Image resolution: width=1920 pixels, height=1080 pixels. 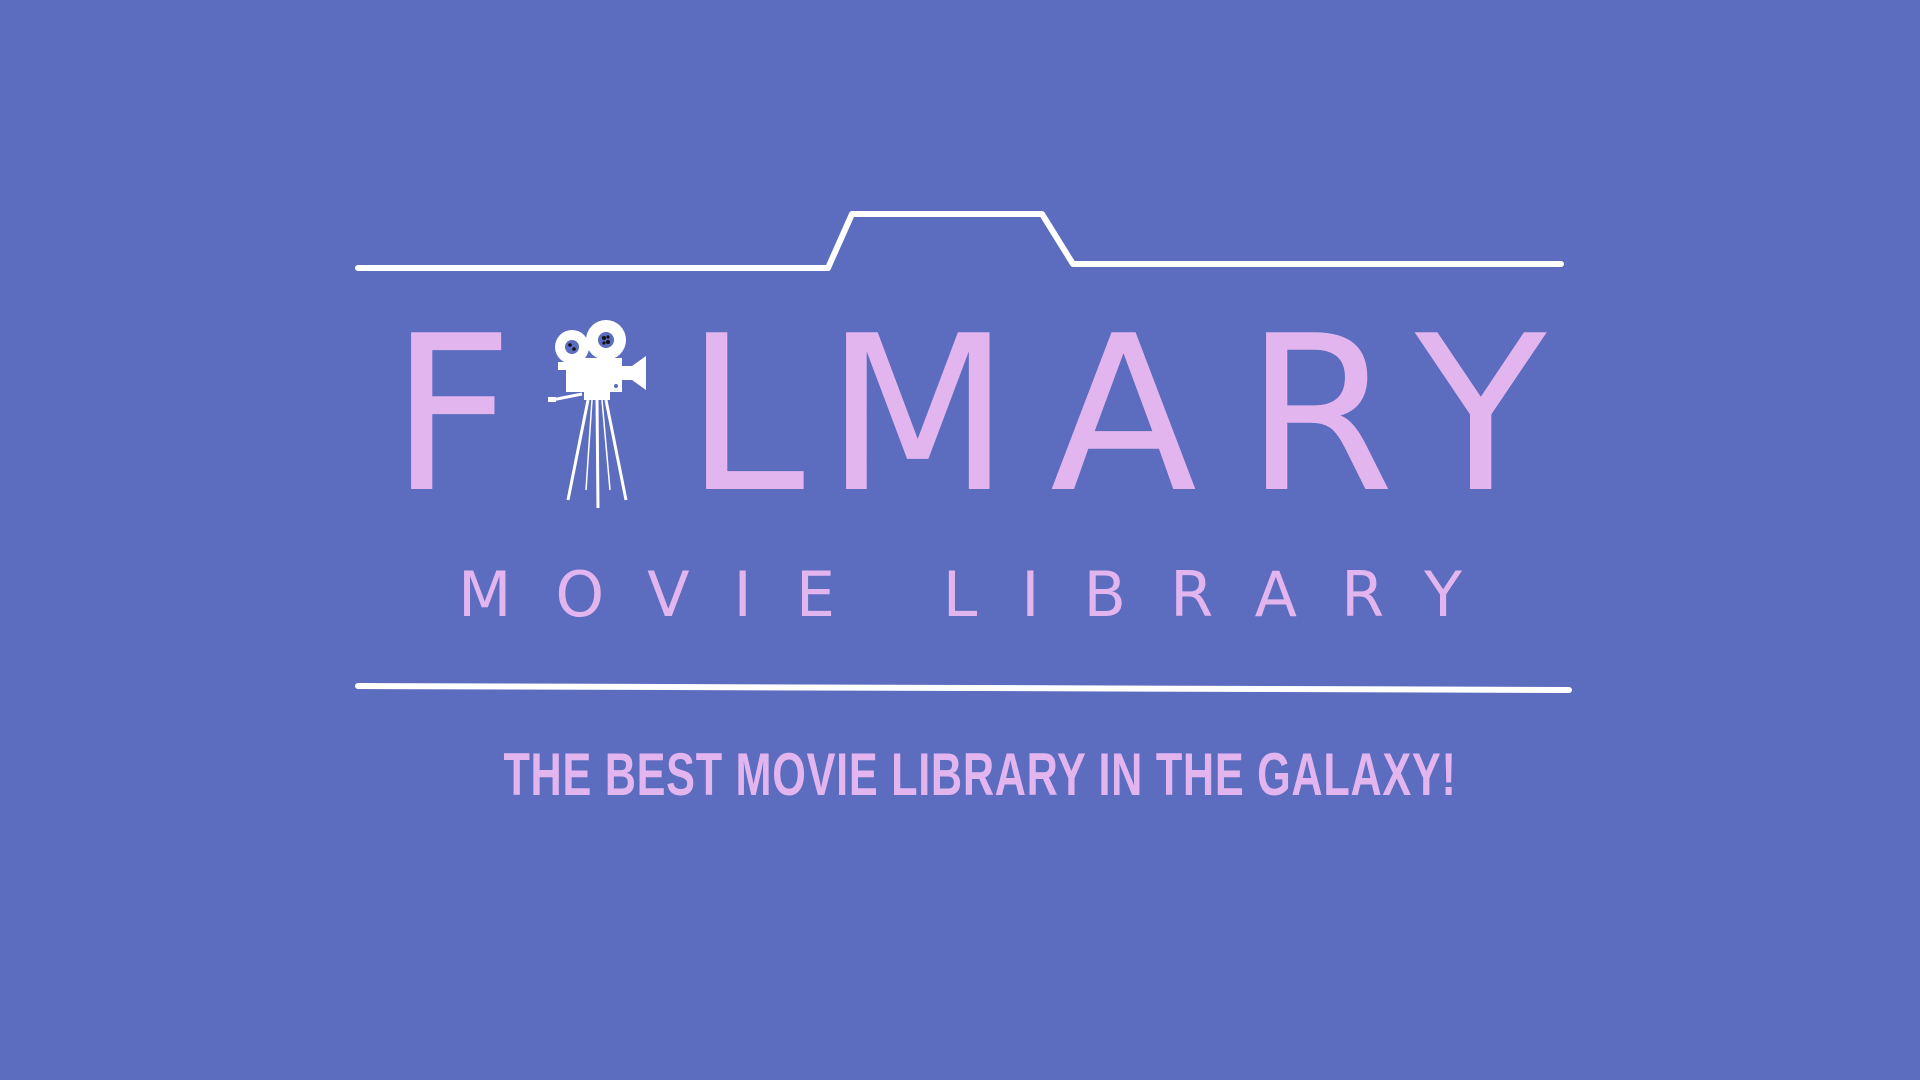 I want to click on brand-letter-m: M, so click(x=918, y=414).